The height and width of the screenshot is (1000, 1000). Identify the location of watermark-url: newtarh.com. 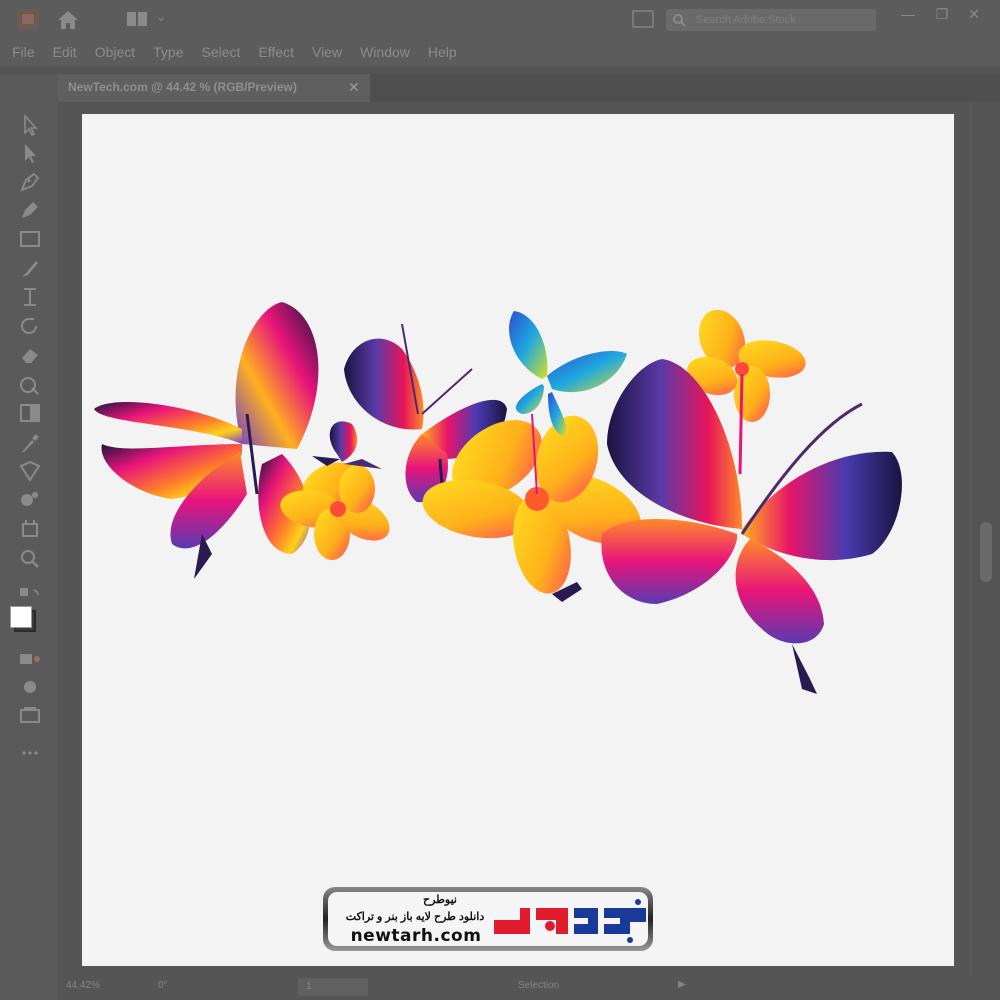
(416, 936).